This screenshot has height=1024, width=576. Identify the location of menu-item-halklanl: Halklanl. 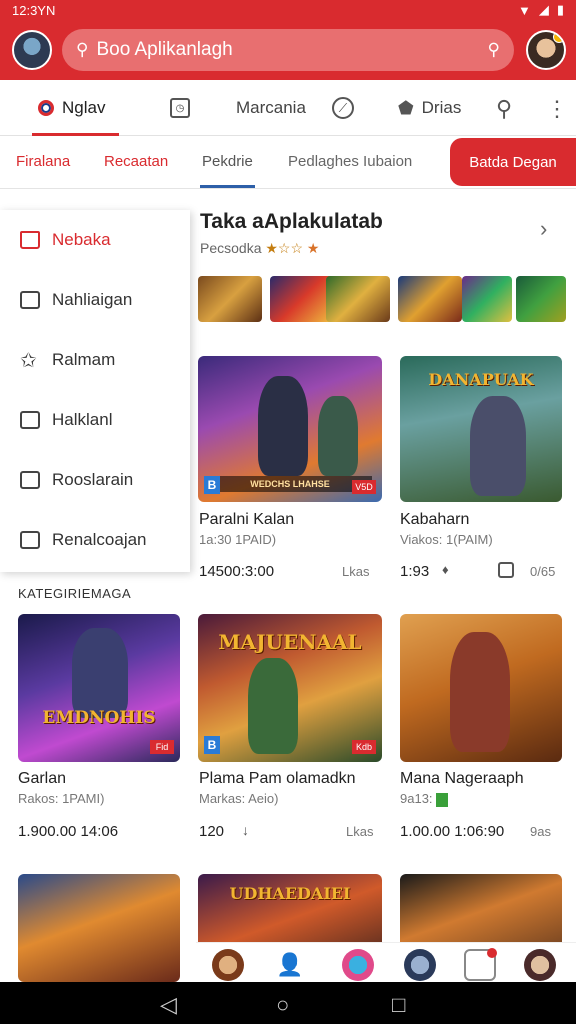
(95, 420).